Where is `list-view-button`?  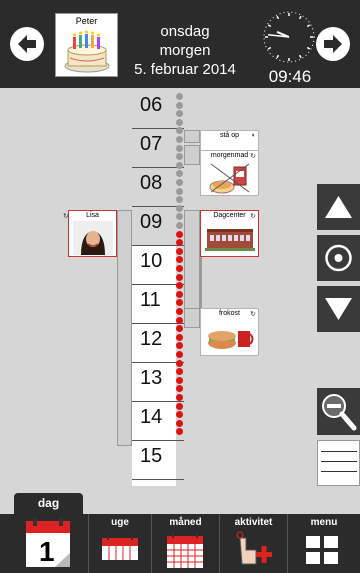
list-view-button is located at coordinates (338, 463).